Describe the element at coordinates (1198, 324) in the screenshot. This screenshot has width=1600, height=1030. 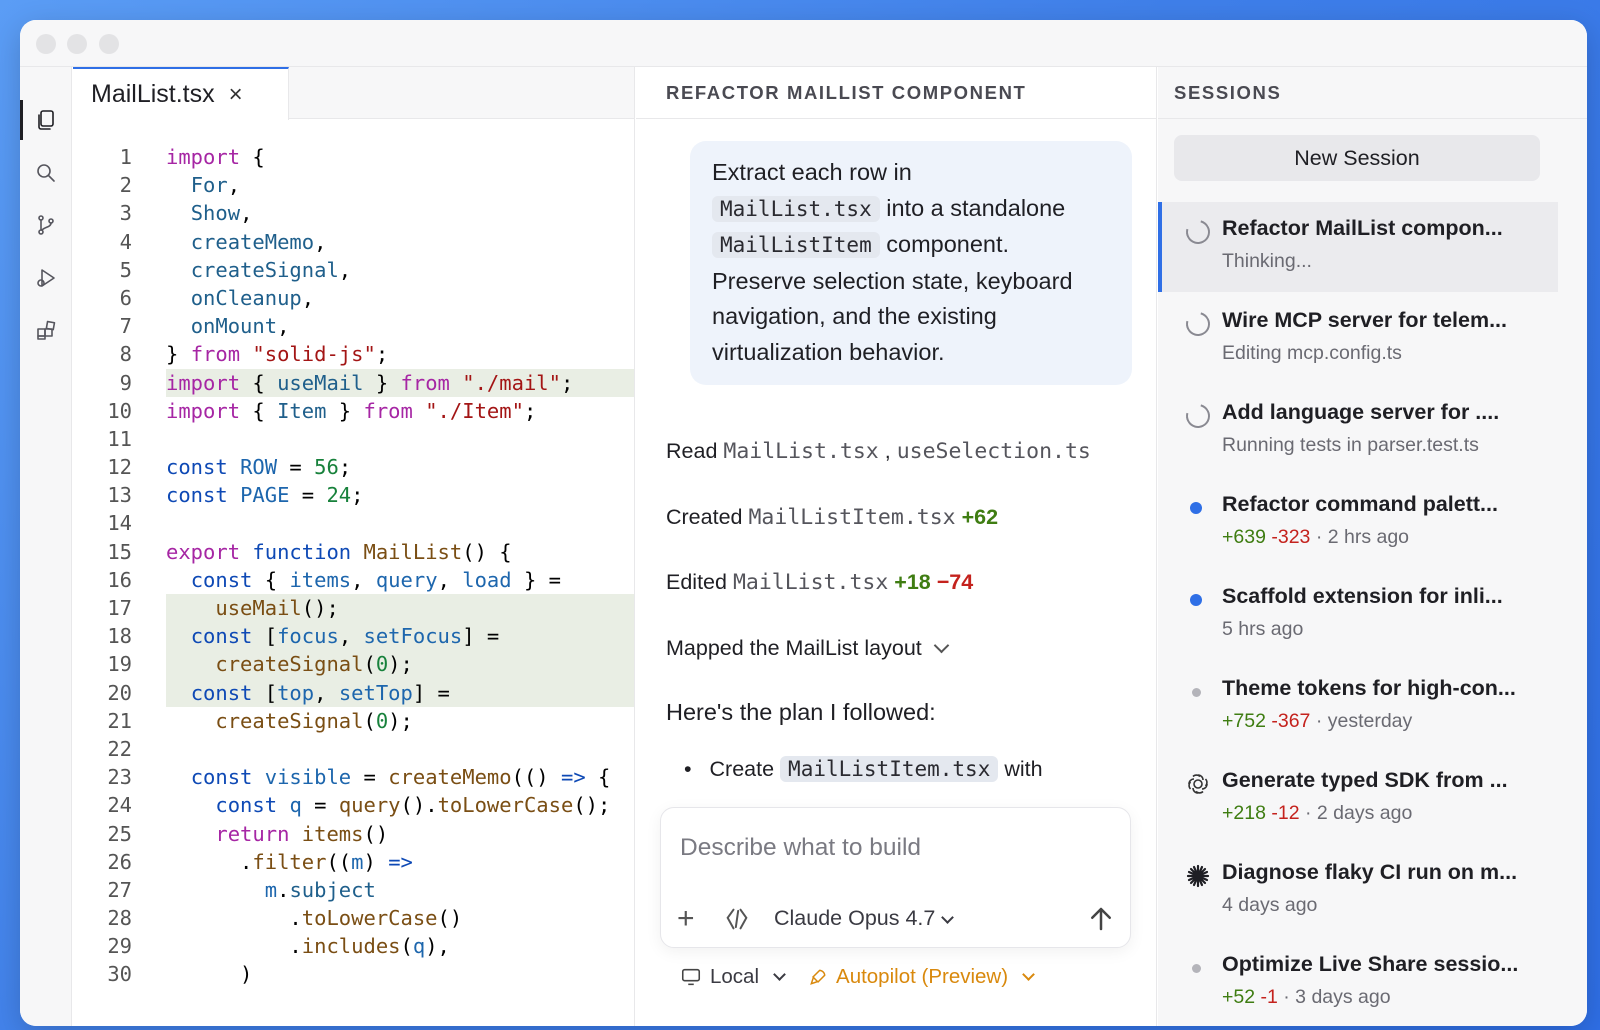
I see `spinner-icon` at that location.